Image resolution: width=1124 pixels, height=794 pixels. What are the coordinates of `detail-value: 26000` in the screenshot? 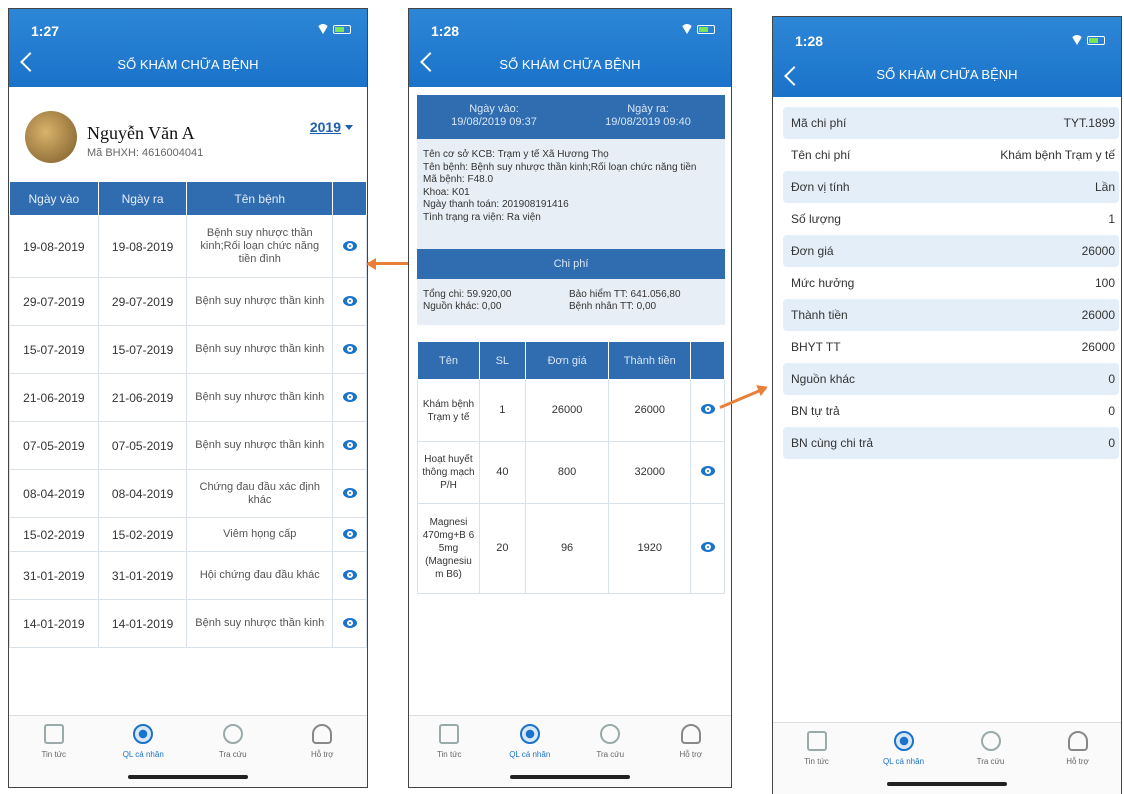 It's located at (1098, 251).